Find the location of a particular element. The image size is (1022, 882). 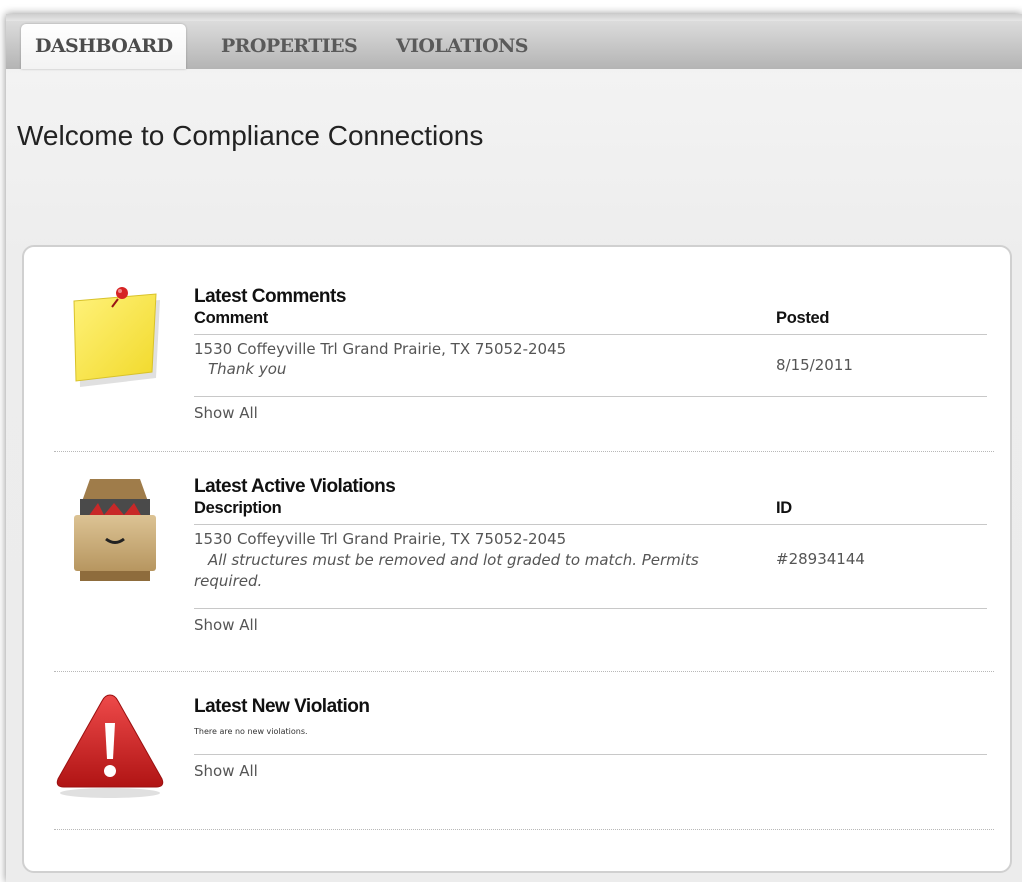

comments-show-all-link: Show All is located at coordinates (226, 409).